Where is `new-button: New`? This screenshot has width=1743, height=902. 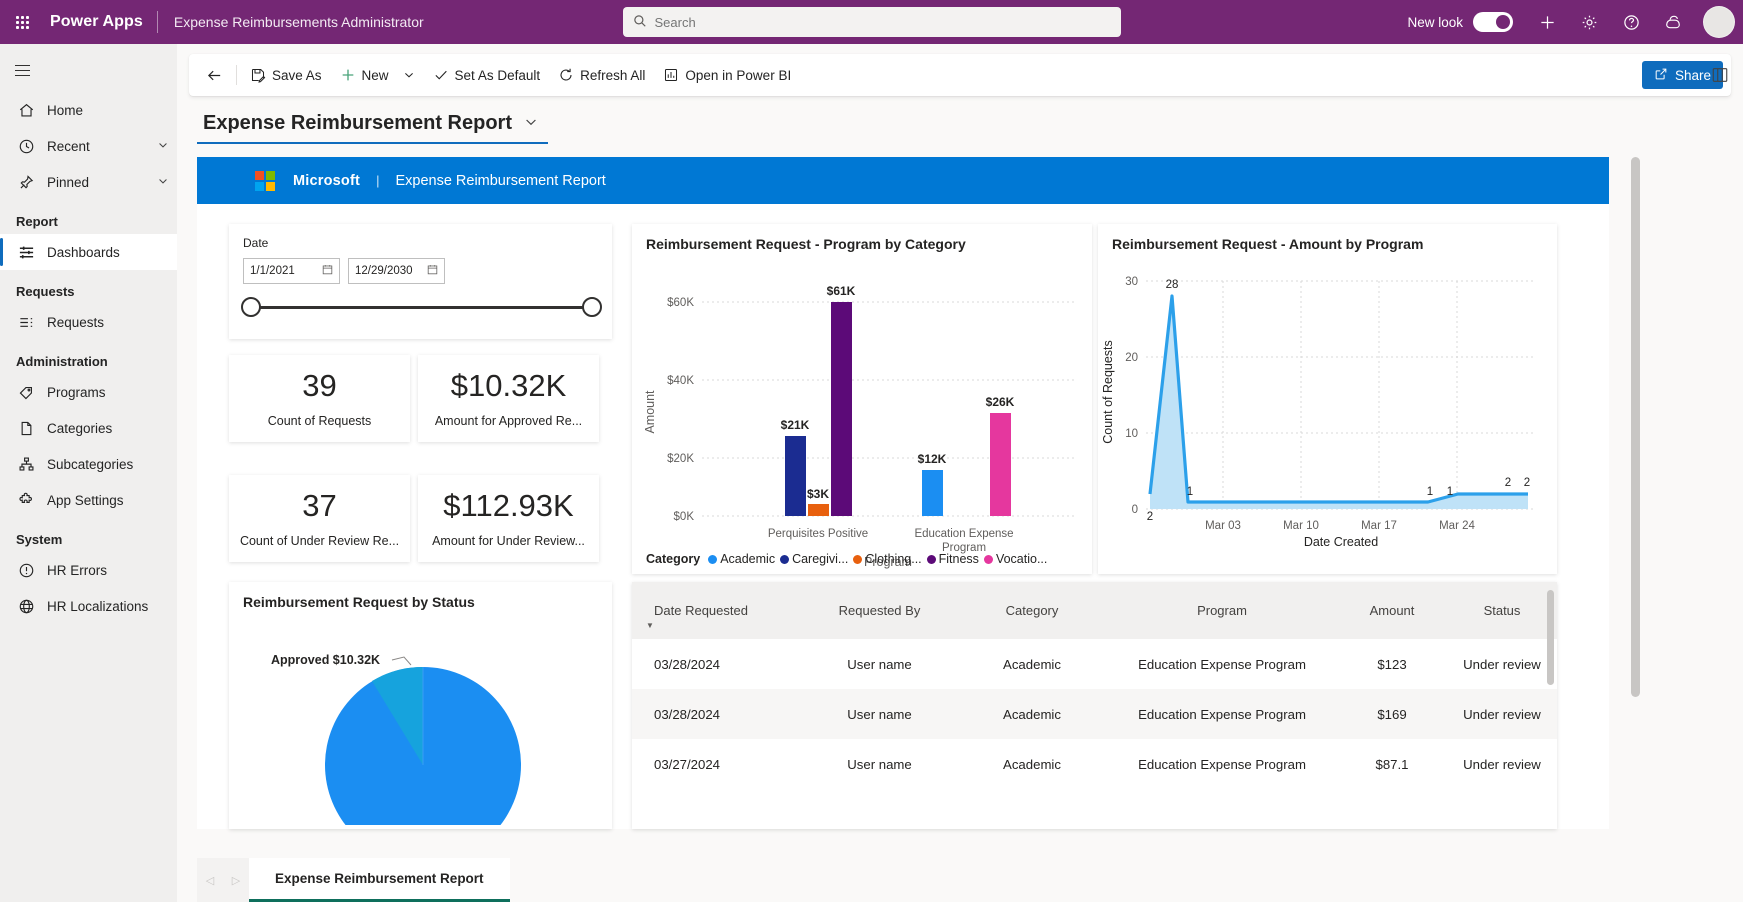
new-button: New is located at coordinates (377, 75).